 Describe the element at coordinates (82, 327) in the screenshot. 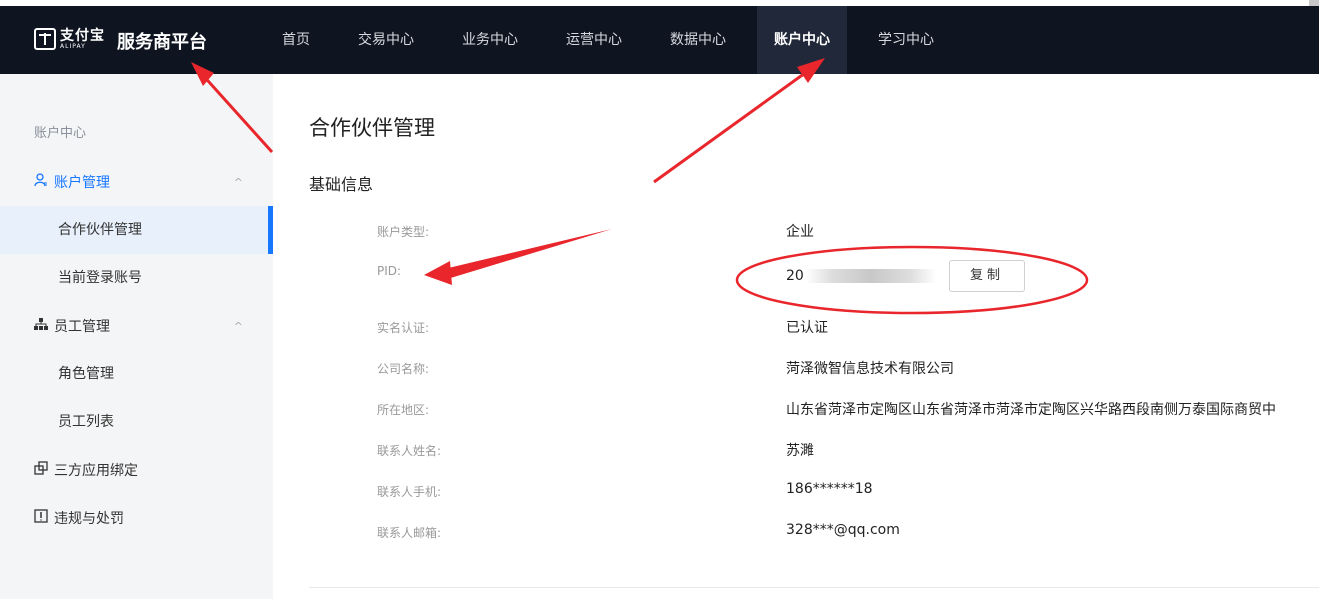

I see `sidebar-group-label: 员工管理` at that location.